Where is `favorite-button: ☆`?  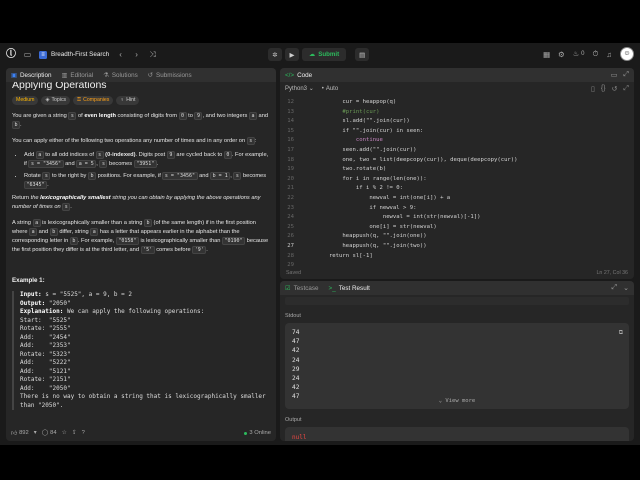 favorite-button: ☆ is located at coordinates (64, 433).